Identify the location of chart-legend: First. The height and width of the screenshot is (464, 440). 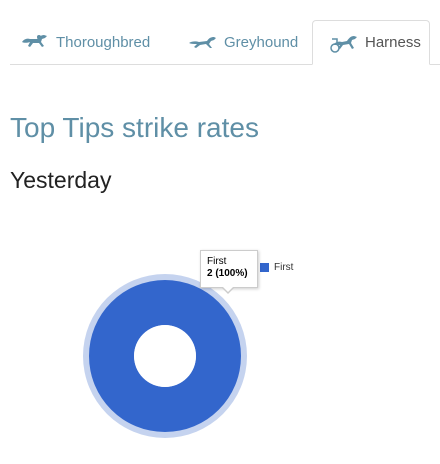
(276, 267).